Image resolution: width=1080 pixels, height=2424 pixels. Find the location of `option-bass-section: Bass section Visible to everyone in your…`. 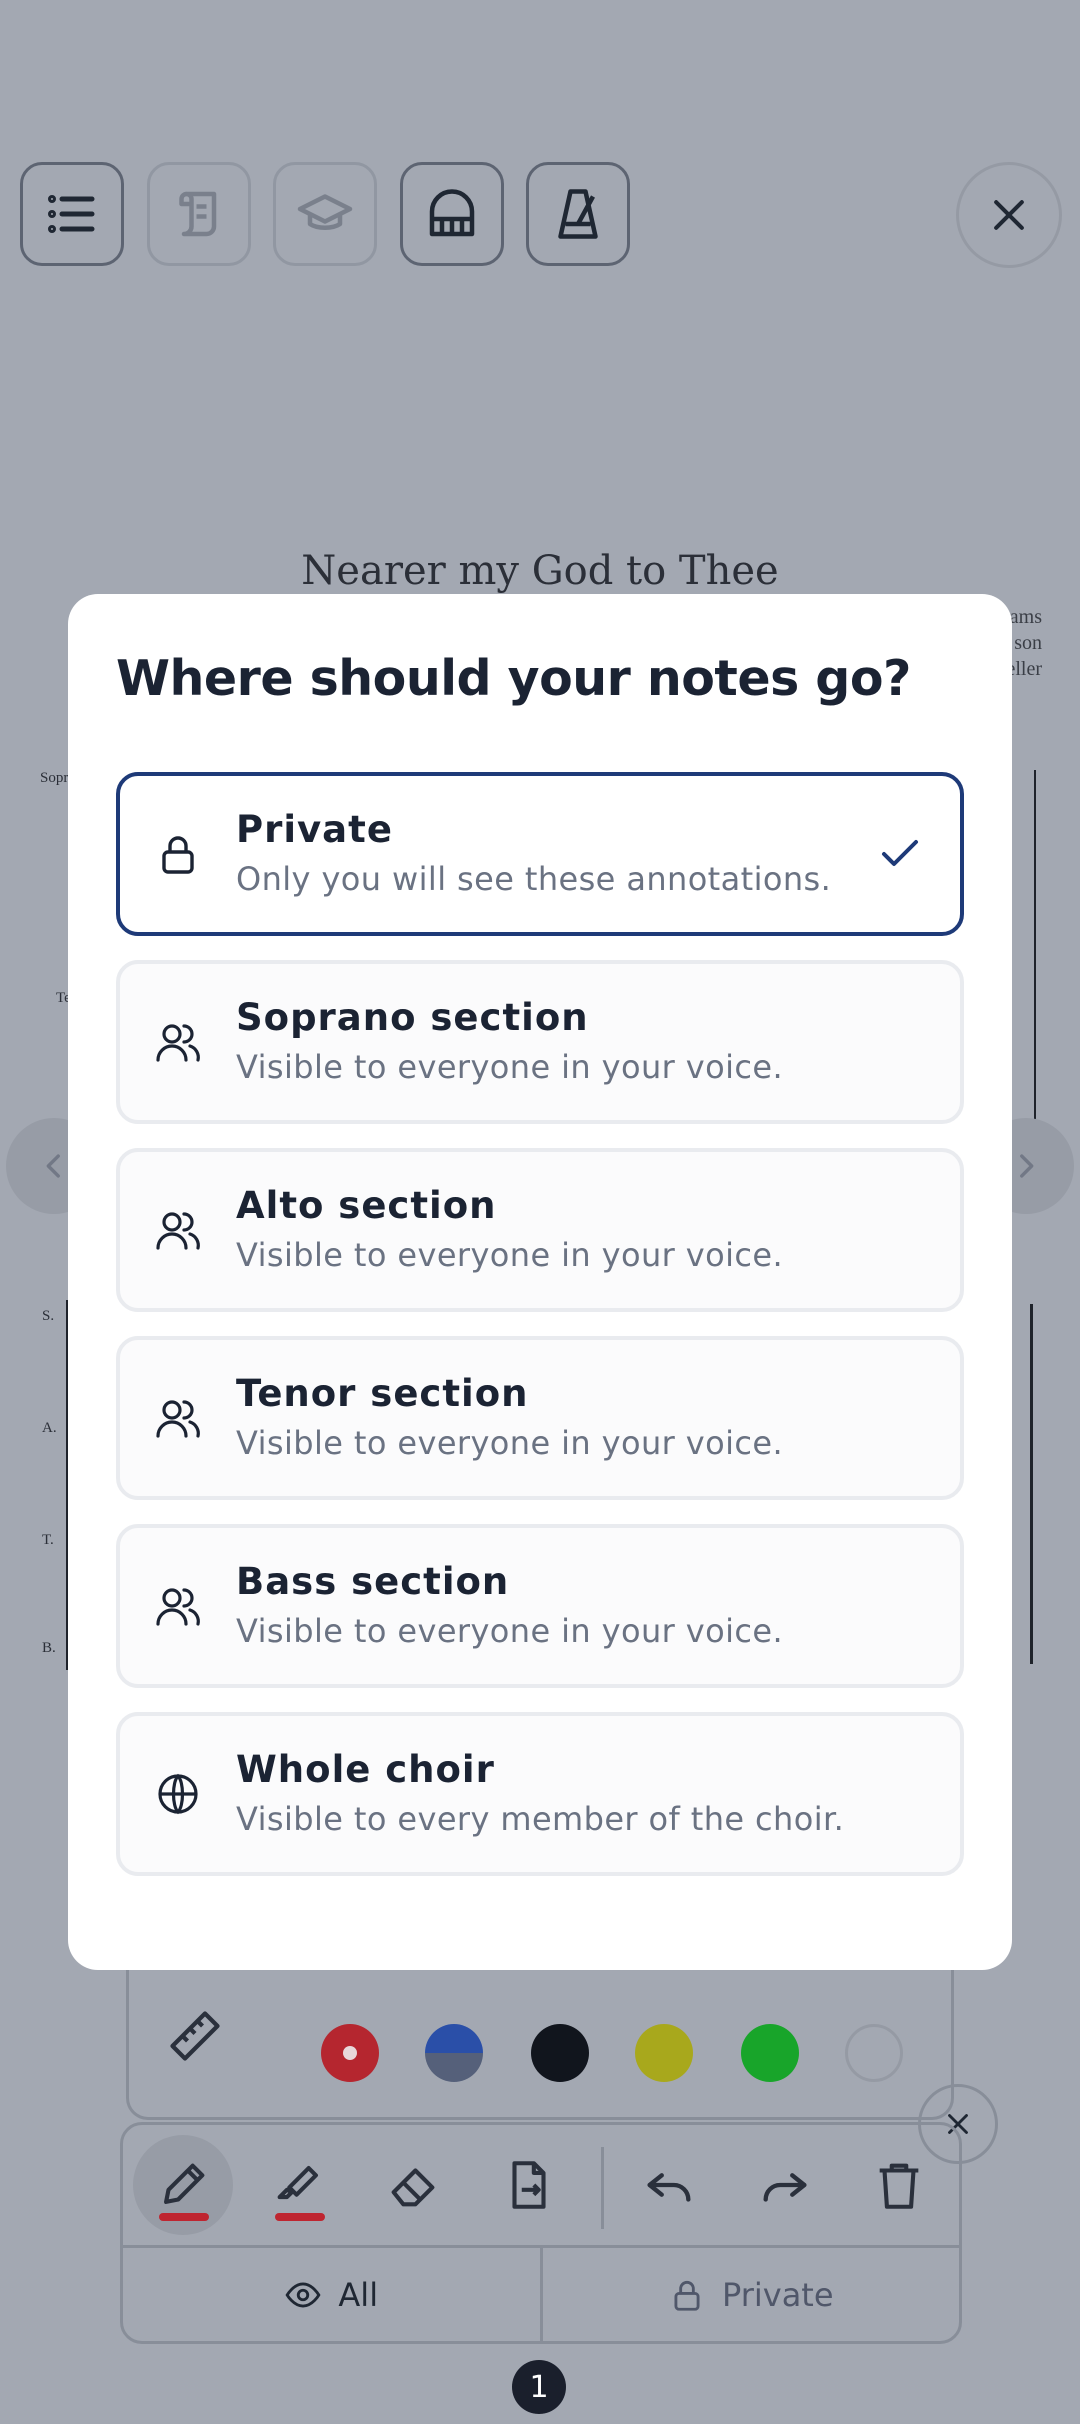

option-bass-section: Bass section Visible to everyone in your… is located at coordinates (540, 1606).